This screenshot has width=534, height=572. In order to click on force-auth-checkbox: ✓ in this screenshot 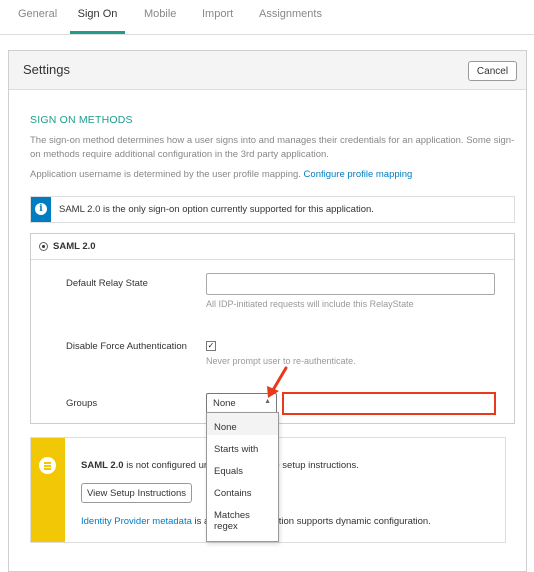, I will do `click(211, 346)`.